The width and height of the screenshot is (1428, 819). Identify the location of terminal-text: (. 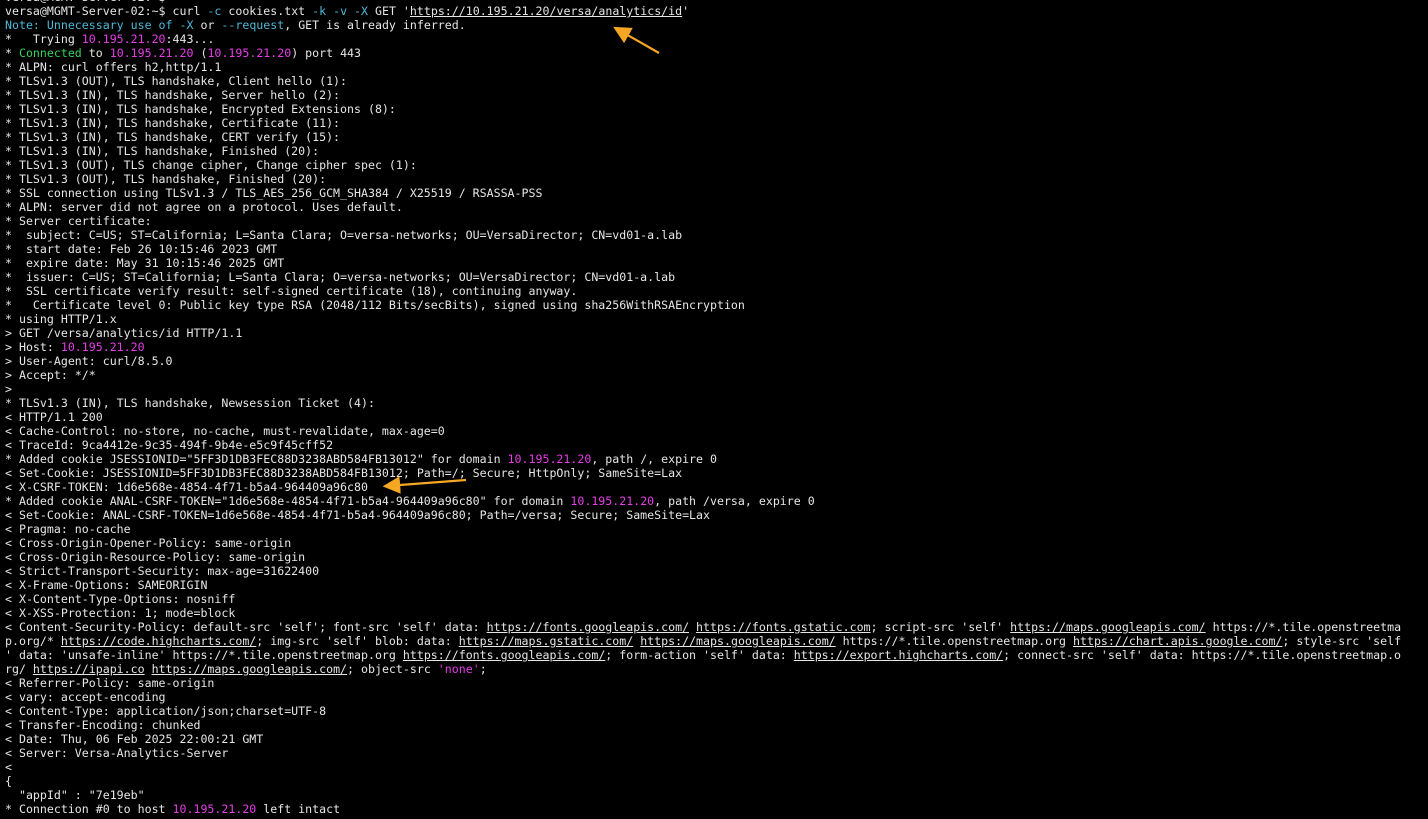
(200, 53).